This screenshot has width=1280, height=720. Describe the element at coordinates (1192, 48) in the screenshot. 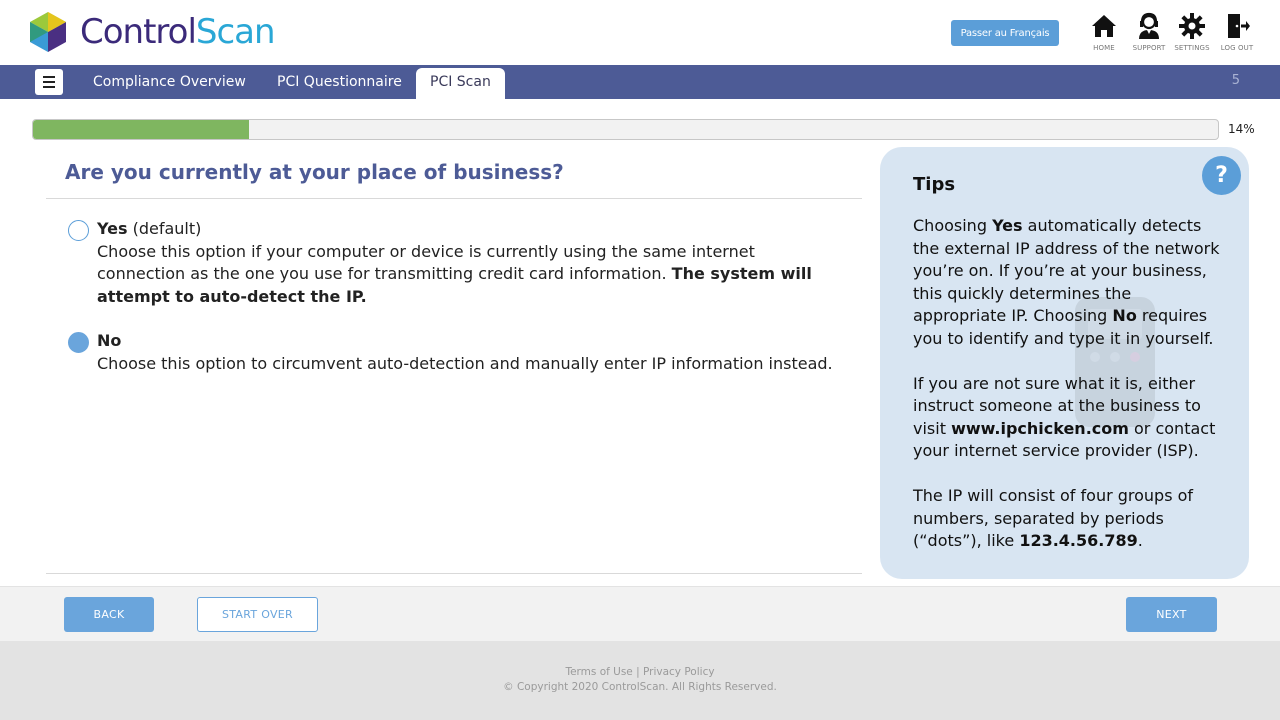

I see `settings-label: SETTINGS` at that location.